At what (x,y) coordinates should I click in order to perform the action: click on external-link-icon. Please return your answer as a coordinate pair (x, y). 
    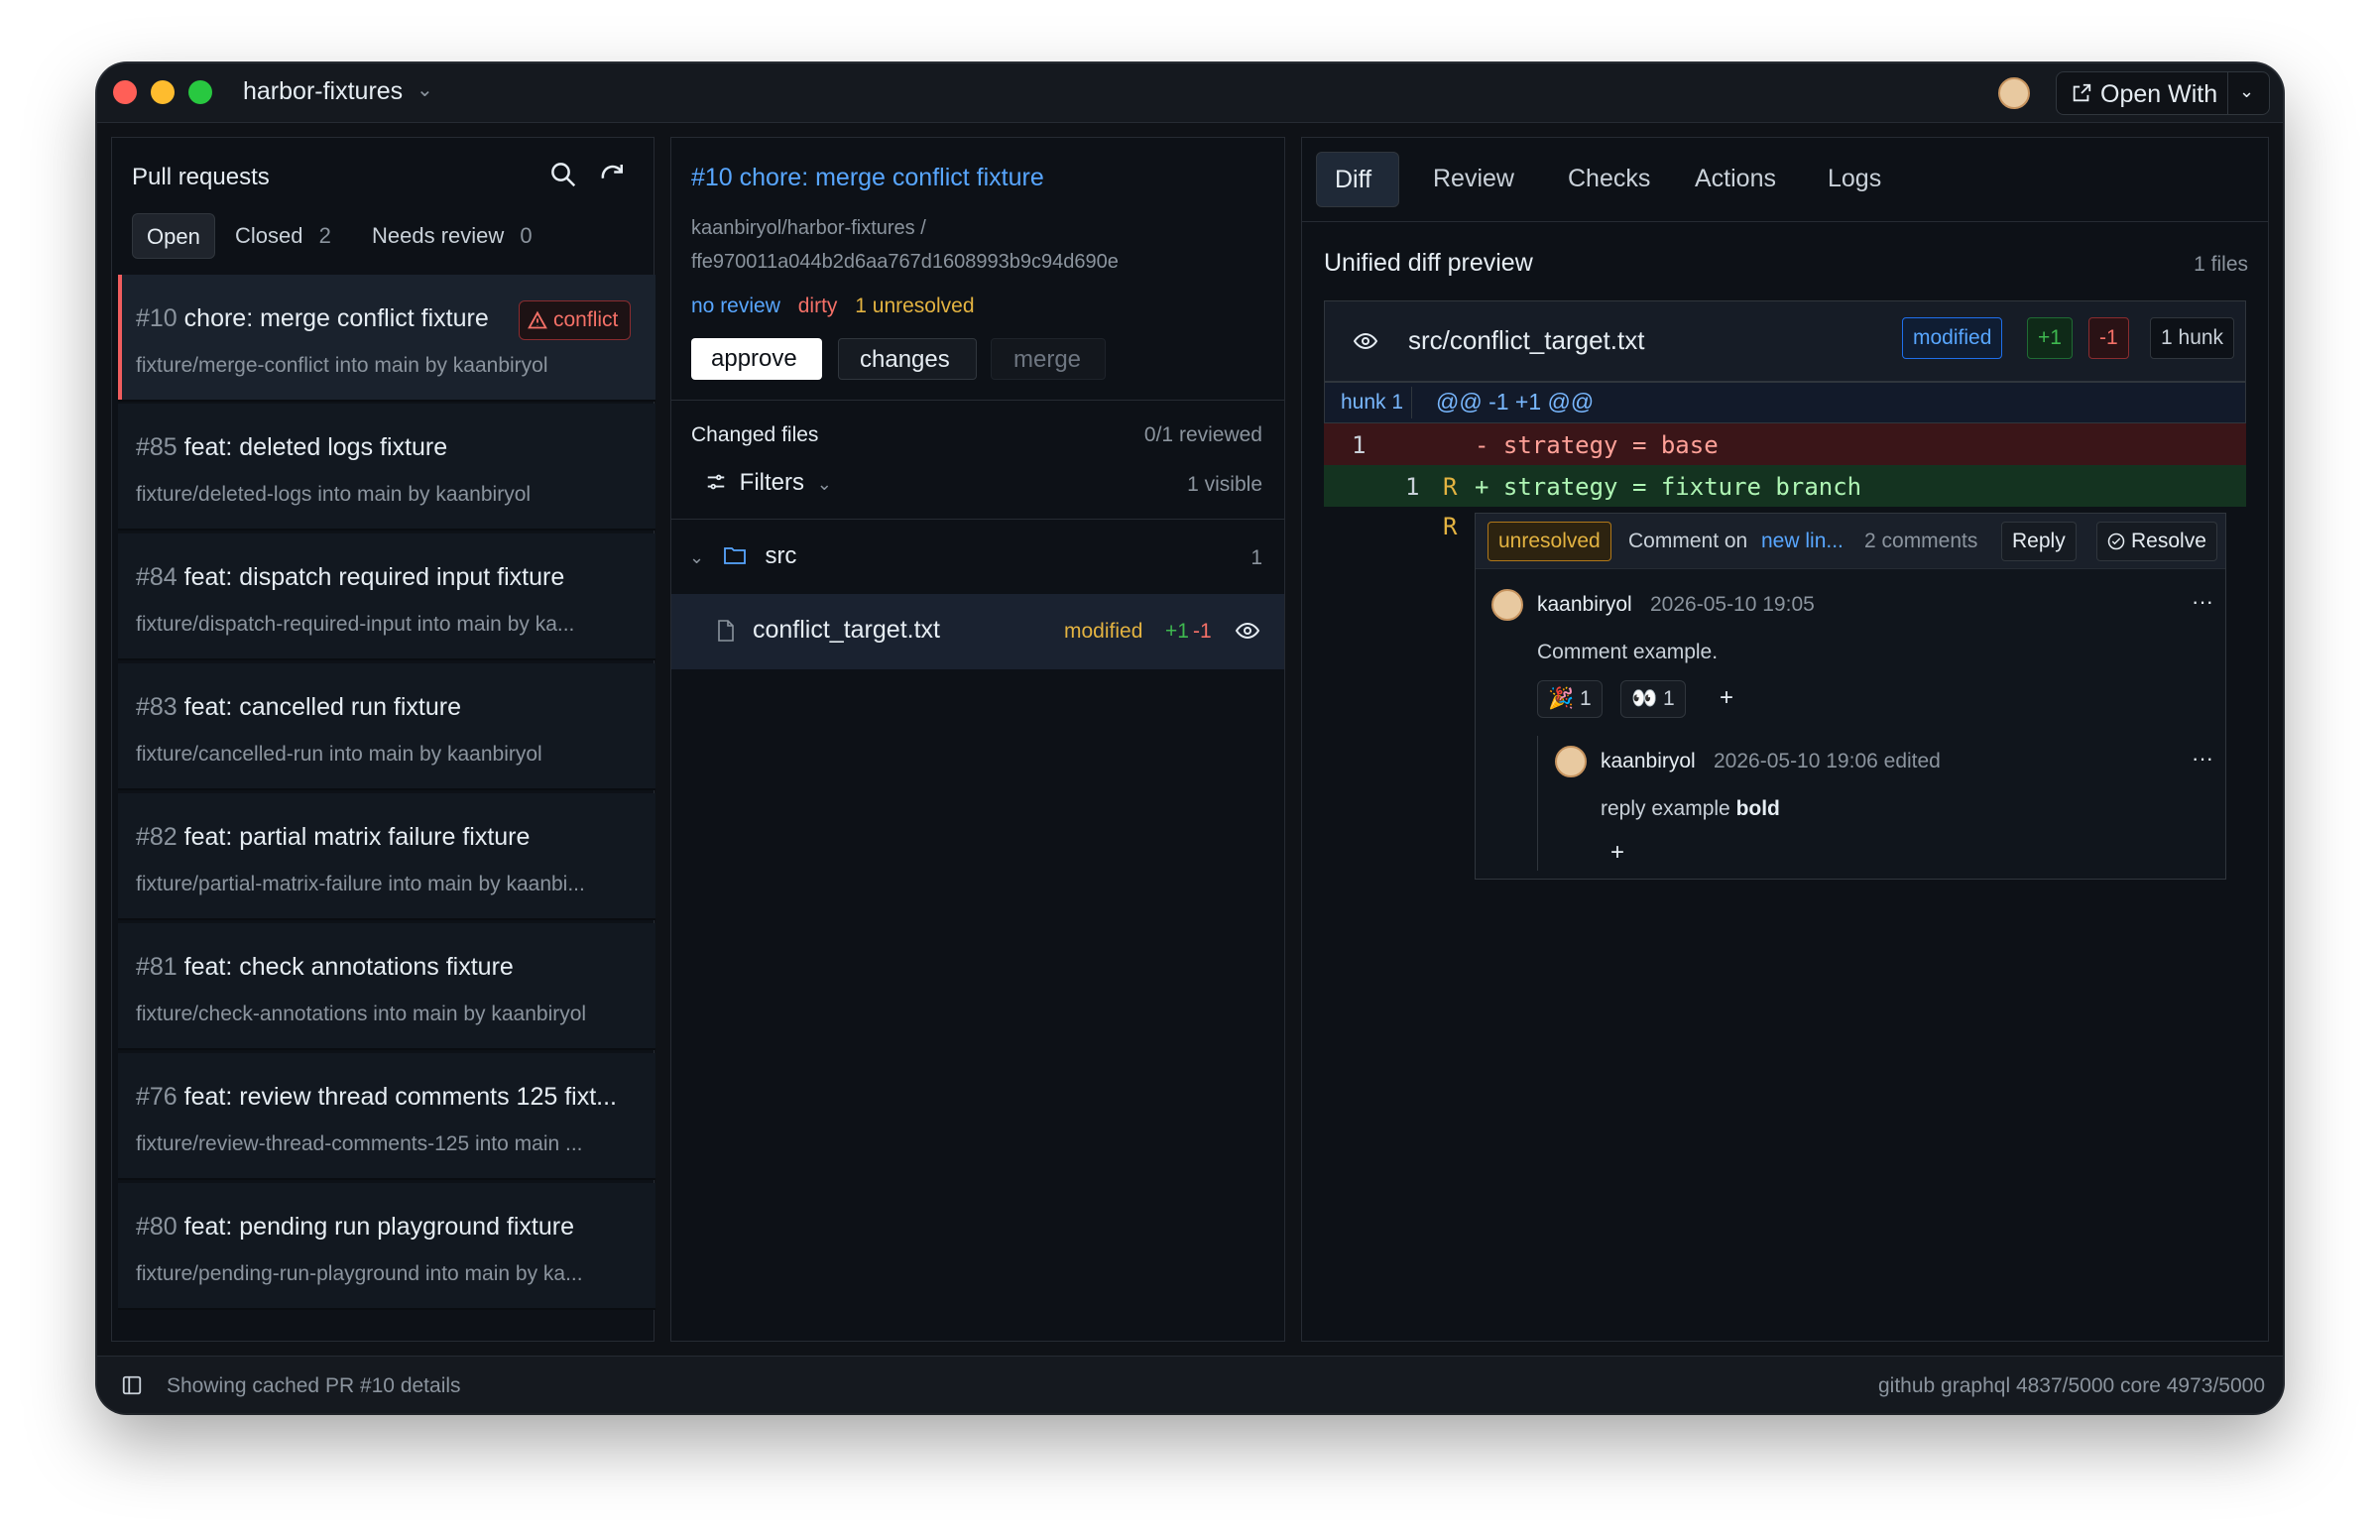
    Looking at the image, I should click on (2082, 92).